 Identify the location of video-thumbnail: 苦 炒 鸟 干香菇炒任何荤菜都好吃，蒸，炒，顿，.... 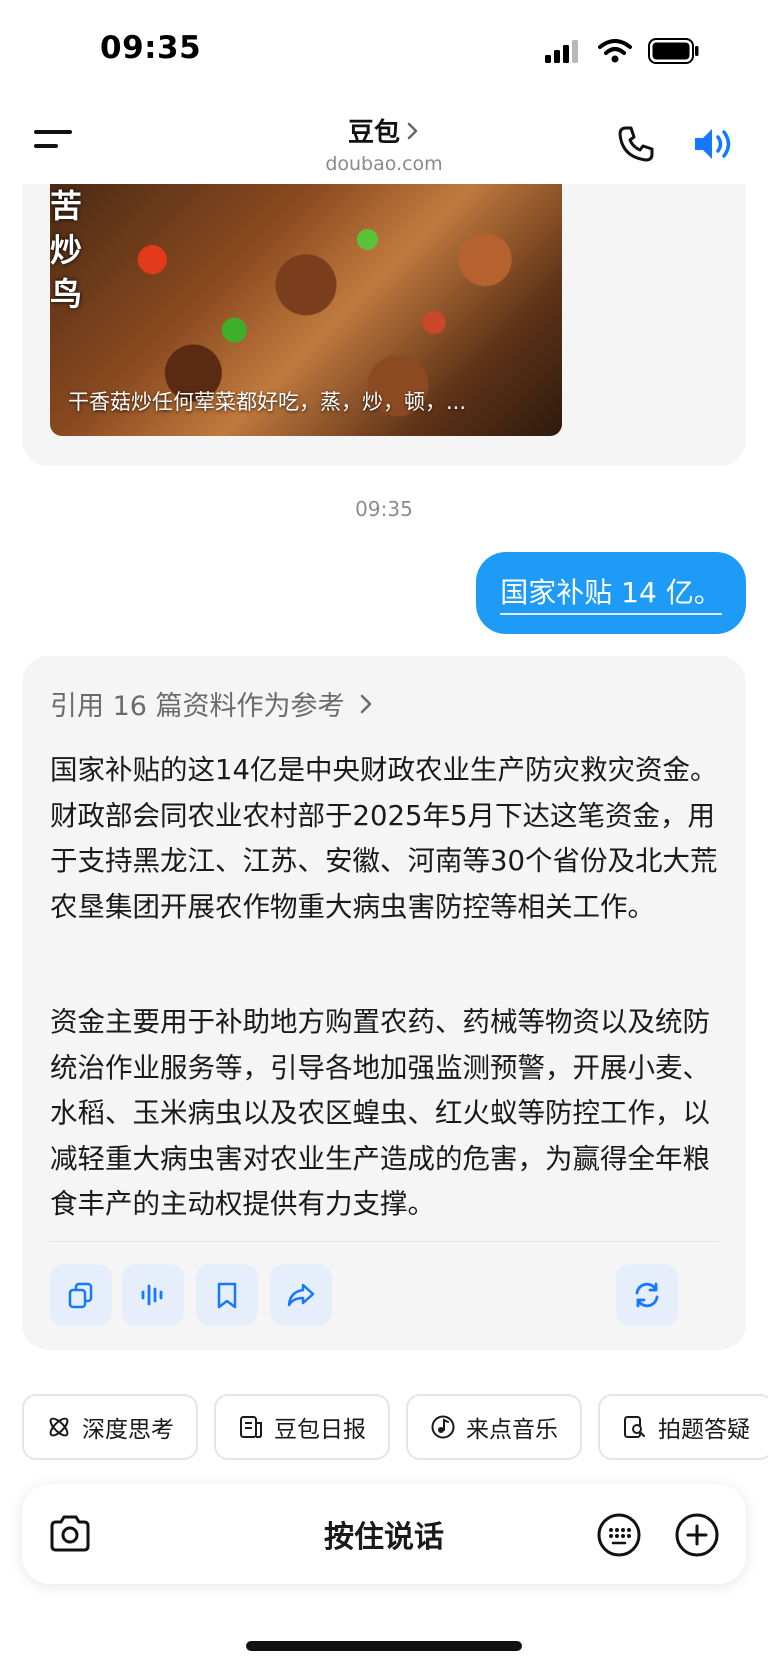
(306, 310).